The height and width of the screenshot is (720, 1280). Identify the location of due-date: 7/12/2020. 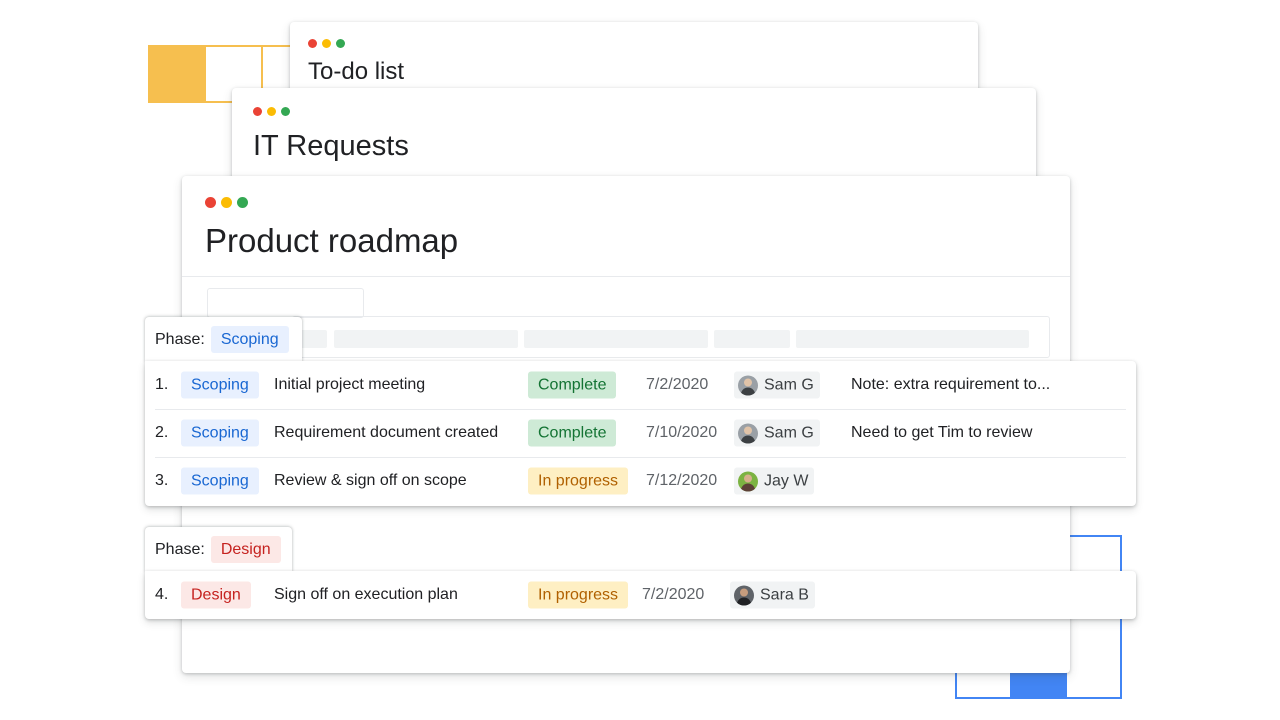
(681, 481).